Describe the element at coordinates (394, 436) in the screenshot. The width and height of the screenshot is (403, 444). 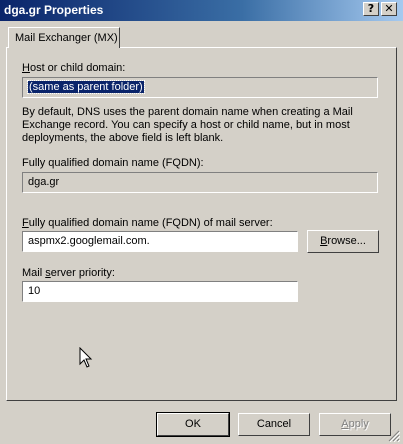
I see `resize-grip-icon` at that location.